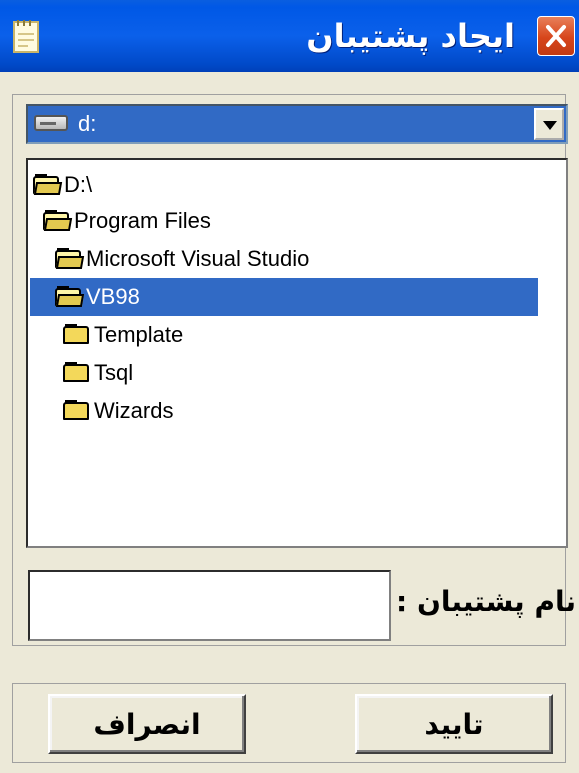  I want to click on tree-item-label: Wizards, so click(134, 410).